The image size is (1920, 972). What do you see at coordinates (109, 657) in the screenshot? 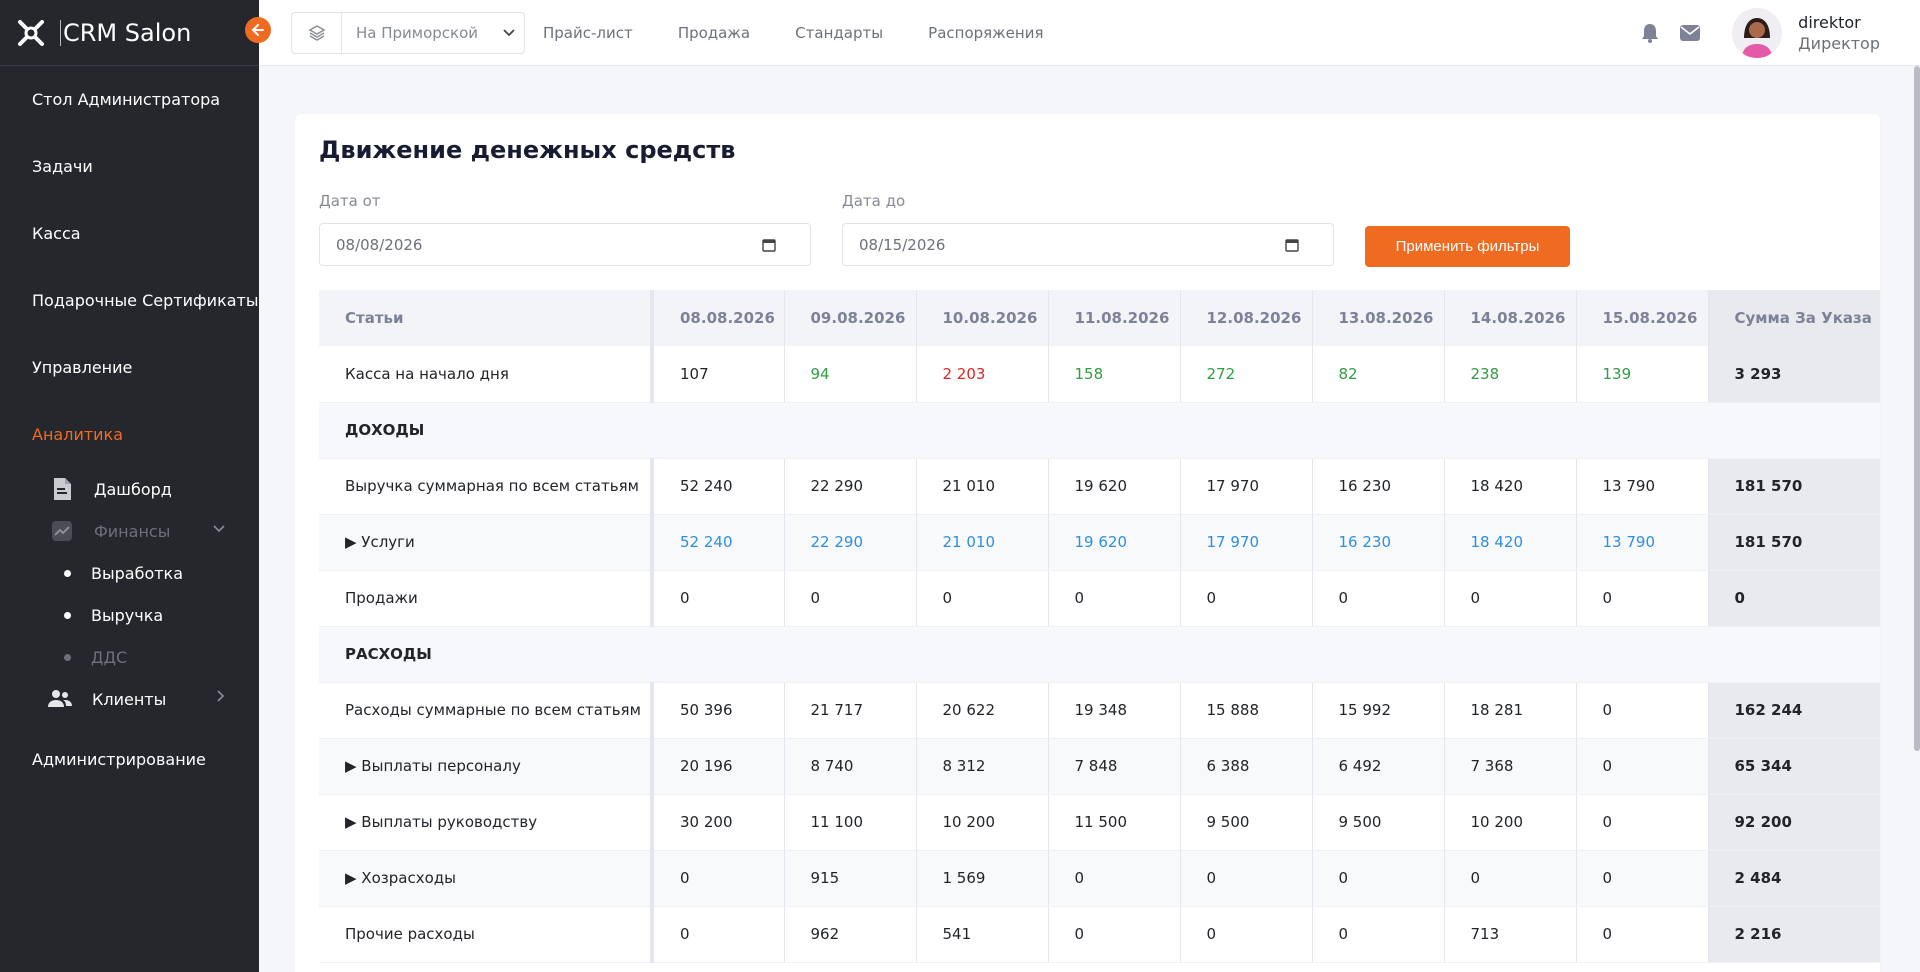
I see `sidebar-finance-label: ДДС` at bounding box center [109, 657].